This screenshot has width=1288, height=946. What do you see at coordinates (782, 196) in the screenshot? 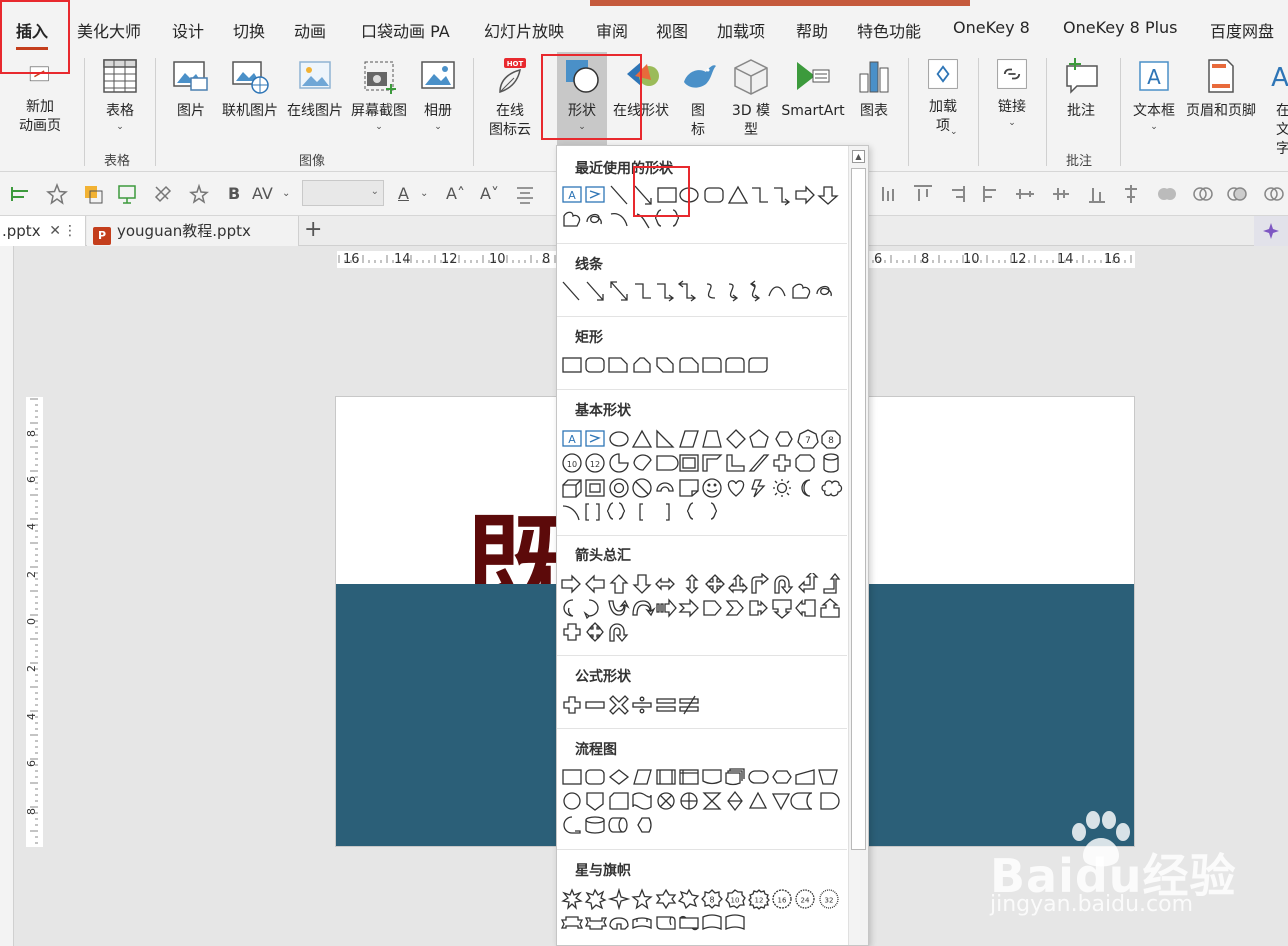
I see `elbow-arrow-connector-shape` at bounding box center [782, 196].